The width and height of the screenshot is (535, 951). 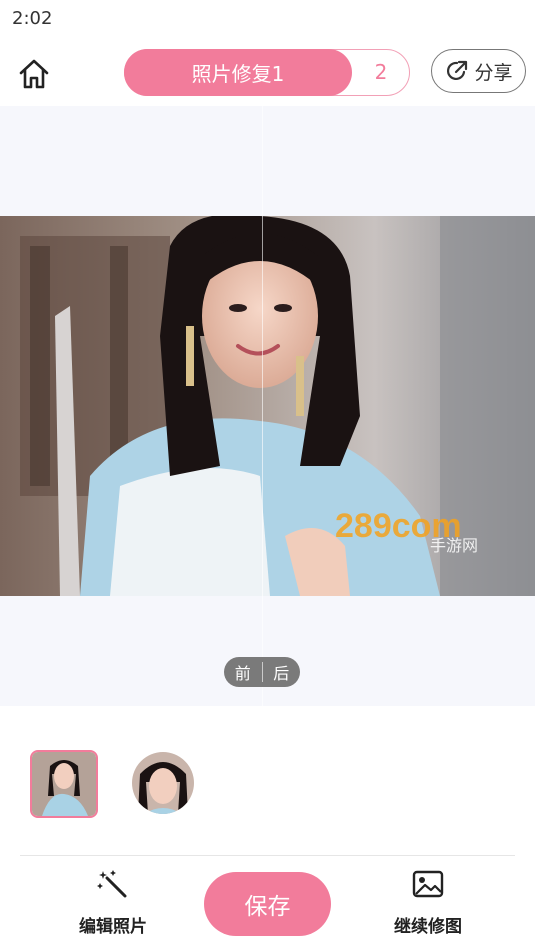 What do you see at coordinates (32, 18) in the screenshot?
I see `status-time: 2:02` at bounding box center [32, 18].